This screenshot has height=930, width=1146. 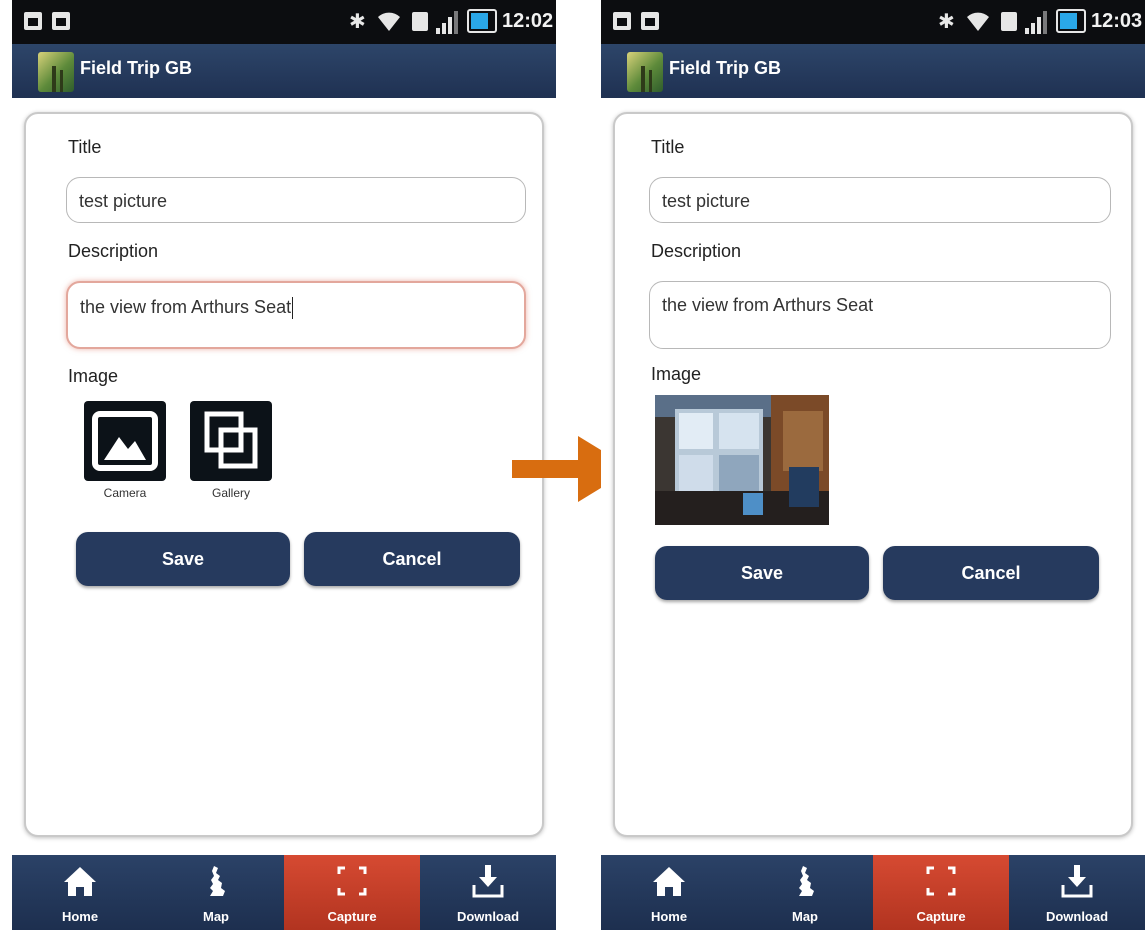 I want to click on description-text: the view from Arthurs Seat, so click(x=186, y=307).